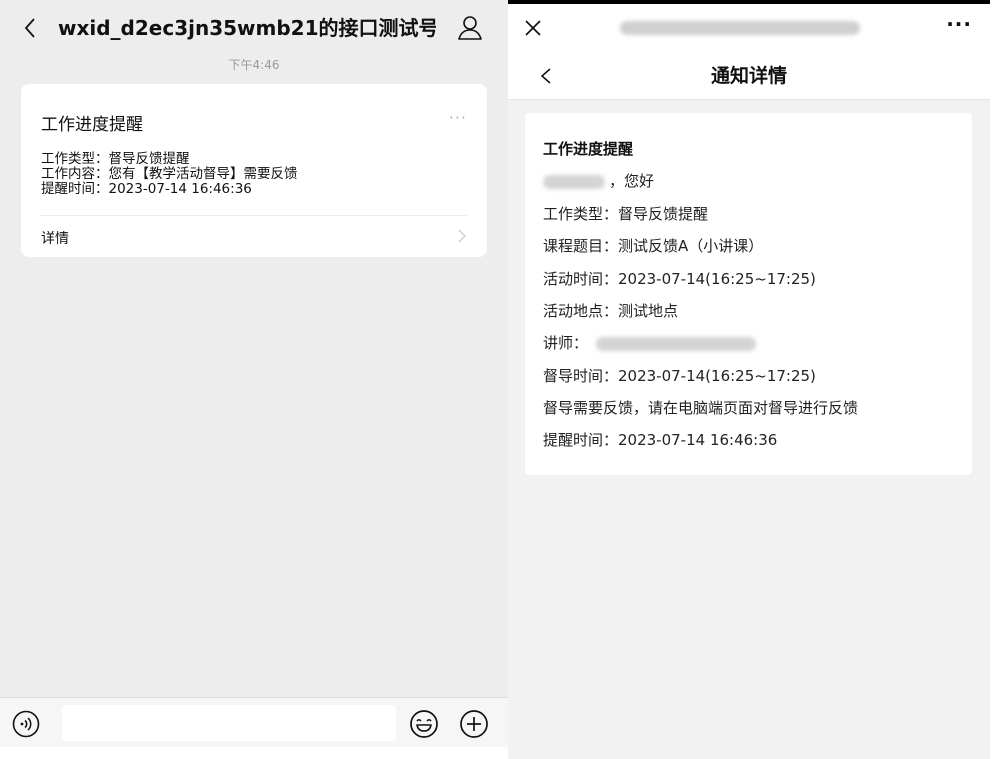  Describe the element at coordinates (660, 440) in the screenshot. I see `detail-remind-time: 提醒时间：2023-07-14 16:46:36` at that location.